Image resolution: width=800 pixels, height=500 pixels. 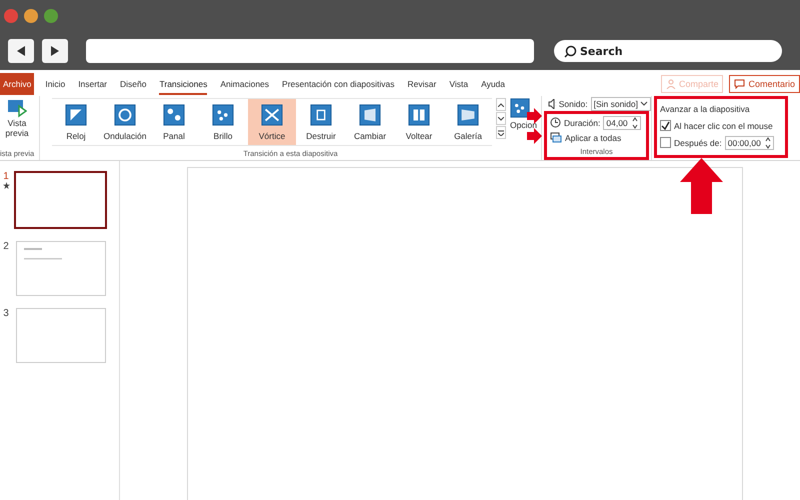 What do you see at coordinates (586, 137) in the screenshot?
I see `apply-to-all-button: Aplicar a todas` at bounding box center [586, 137].